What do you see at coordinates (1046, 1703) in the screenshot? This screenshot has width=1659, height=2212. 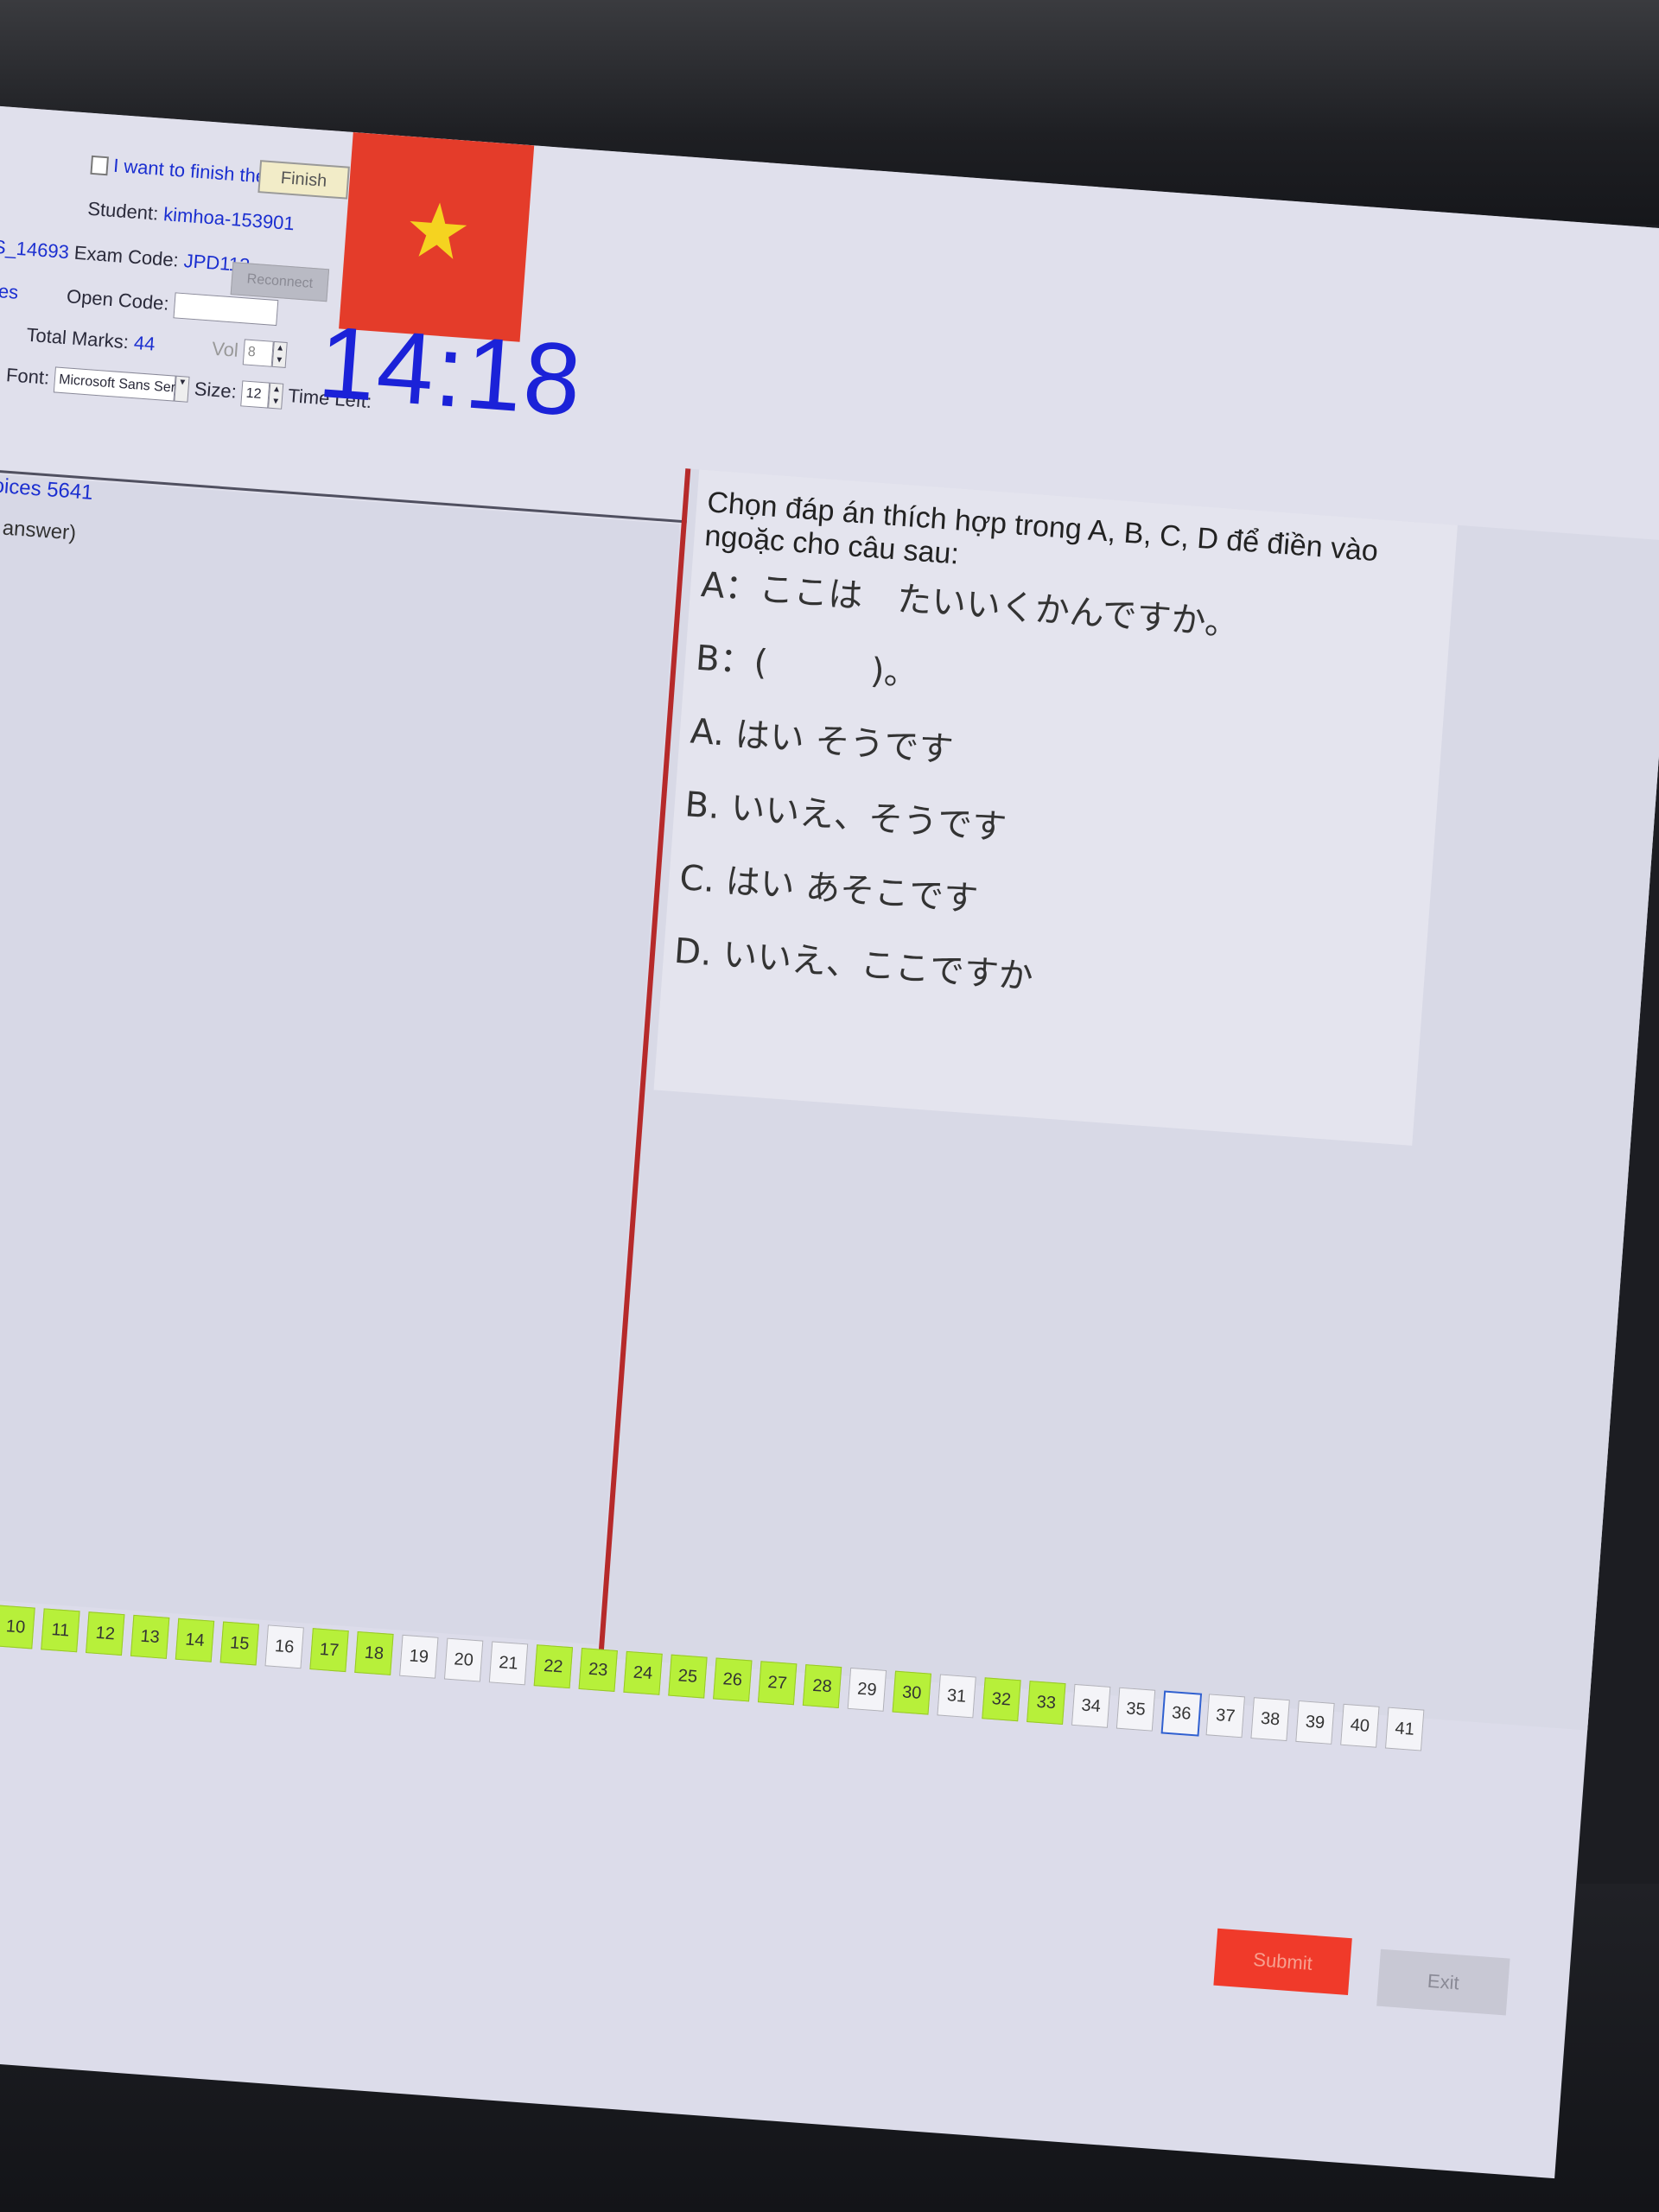 I see `question-nav-button: 33` at bounding box center [1046, 1703].